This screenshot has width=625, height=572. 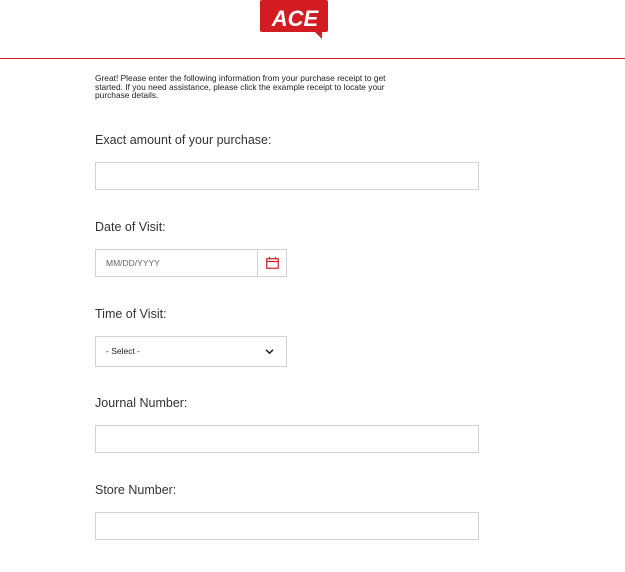 I want to click on calendar-button, so click(x=272, y=263).